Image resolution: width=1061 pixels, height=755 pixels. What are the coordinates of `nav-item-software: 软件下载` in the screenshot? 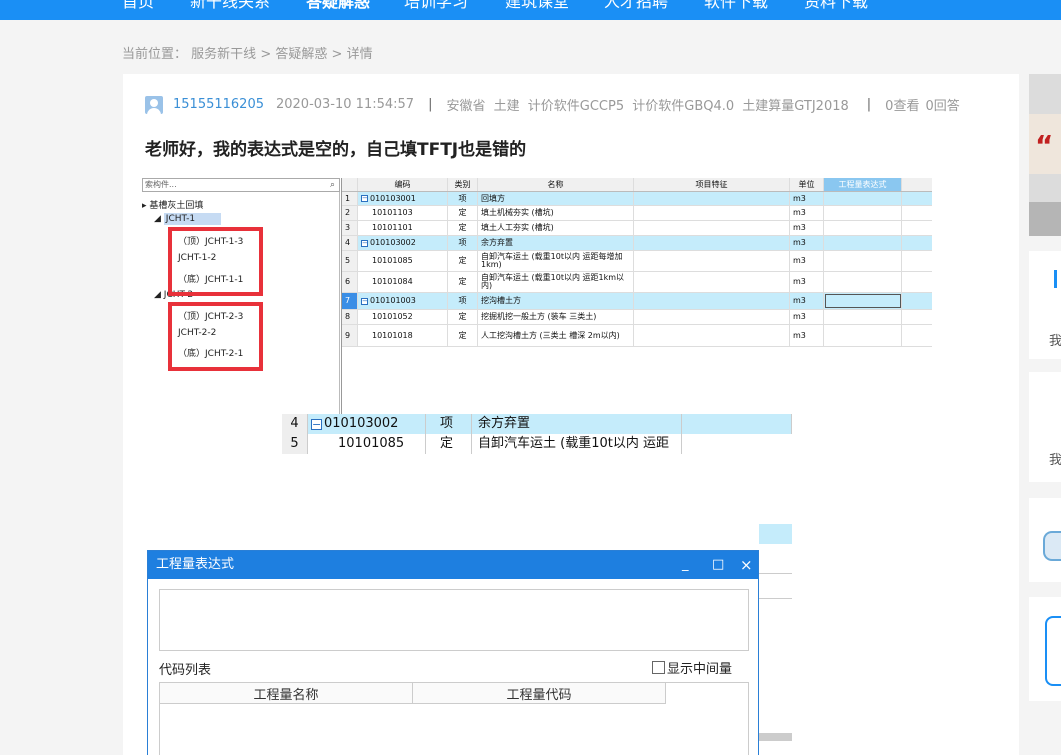 It's located at (736, 6).